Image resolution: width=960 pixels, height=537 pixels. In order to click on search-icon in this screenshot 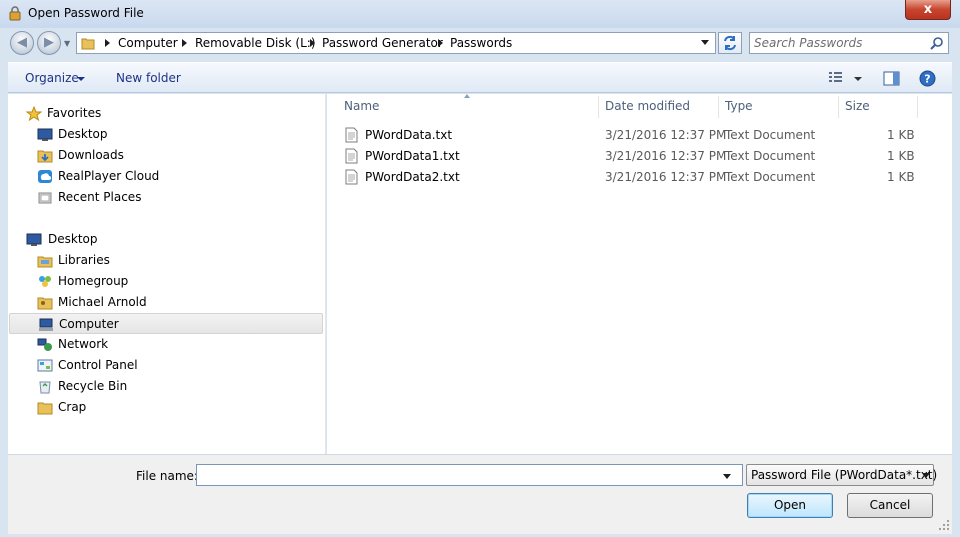, I will do `click(937, 43)`.